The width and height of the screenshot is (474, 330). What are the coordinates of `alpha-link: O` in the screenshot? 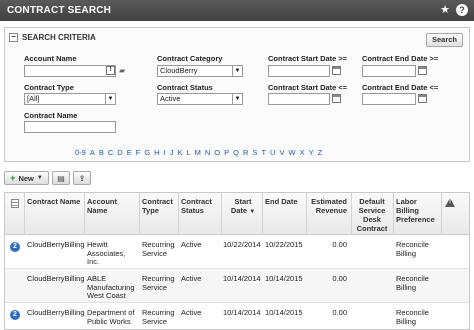 It's located at (217, 152).